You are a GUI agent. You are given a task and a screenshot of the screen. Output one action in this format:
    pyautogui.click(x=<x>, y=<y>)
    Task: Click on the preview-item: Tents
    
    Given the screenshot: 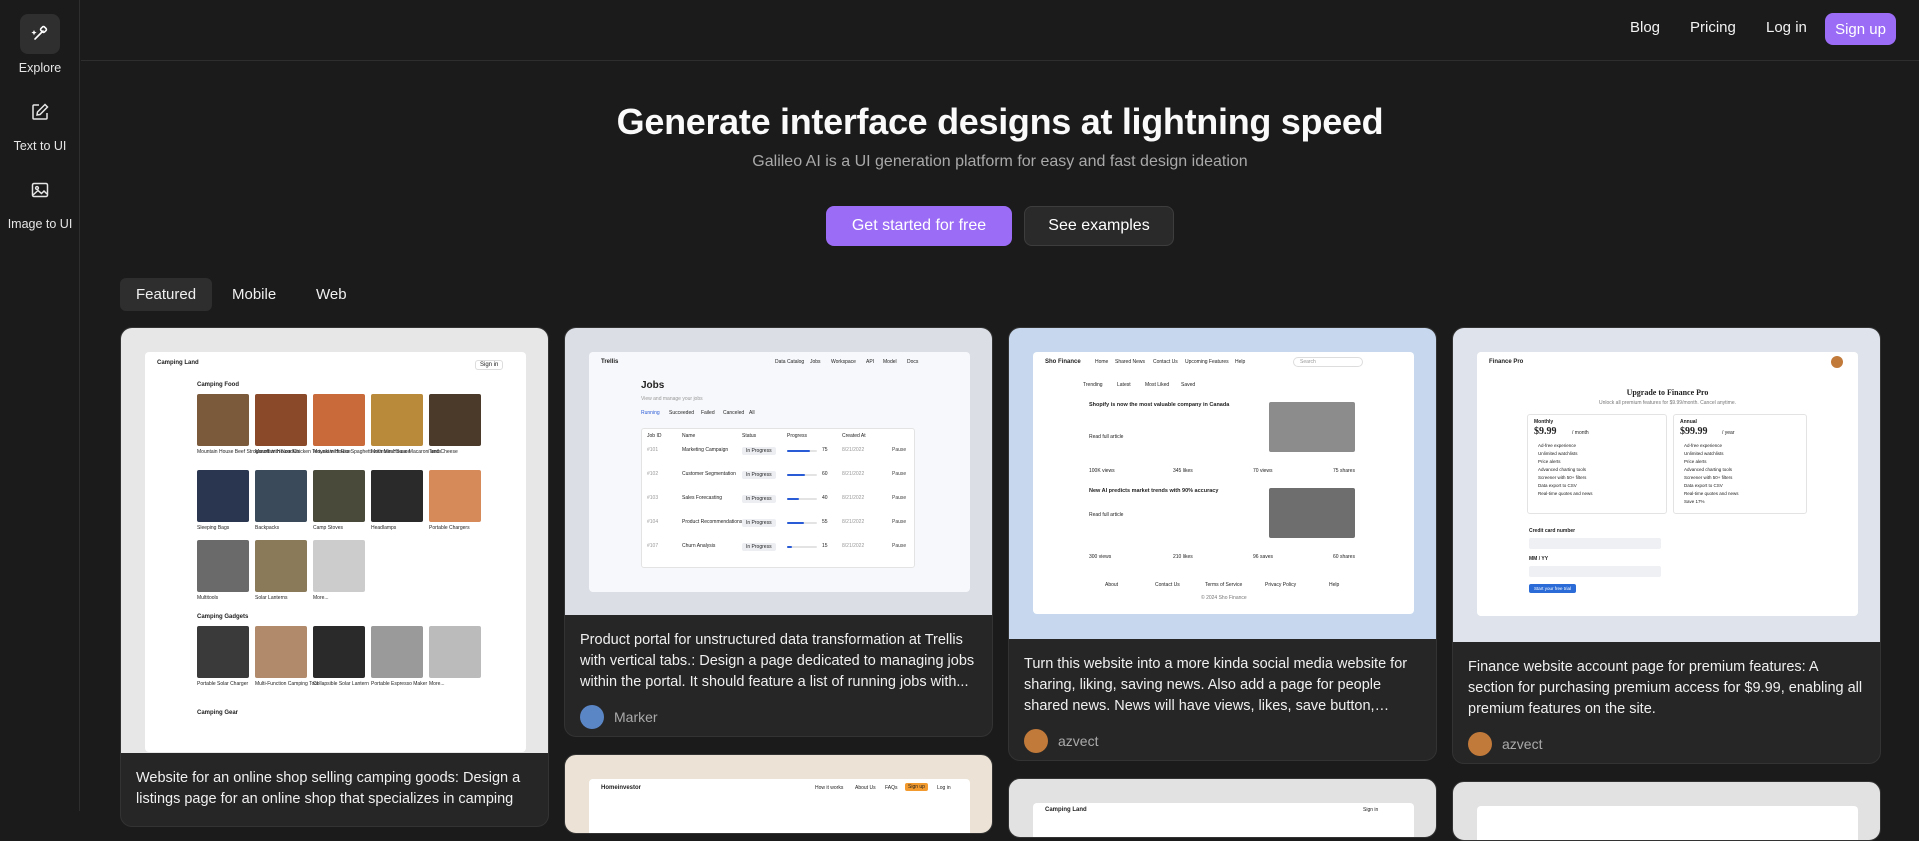 What is the action you would take?
    pyautogui.click(x=435, y=452)
    